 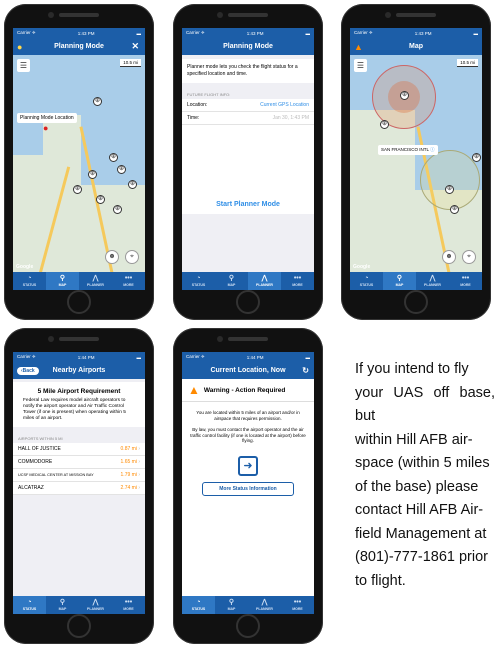 What do you see at coordinates (412, 369) in the screenshot?
I see `instruction-line: If you intend to fly` at bounding box center [412, 369].